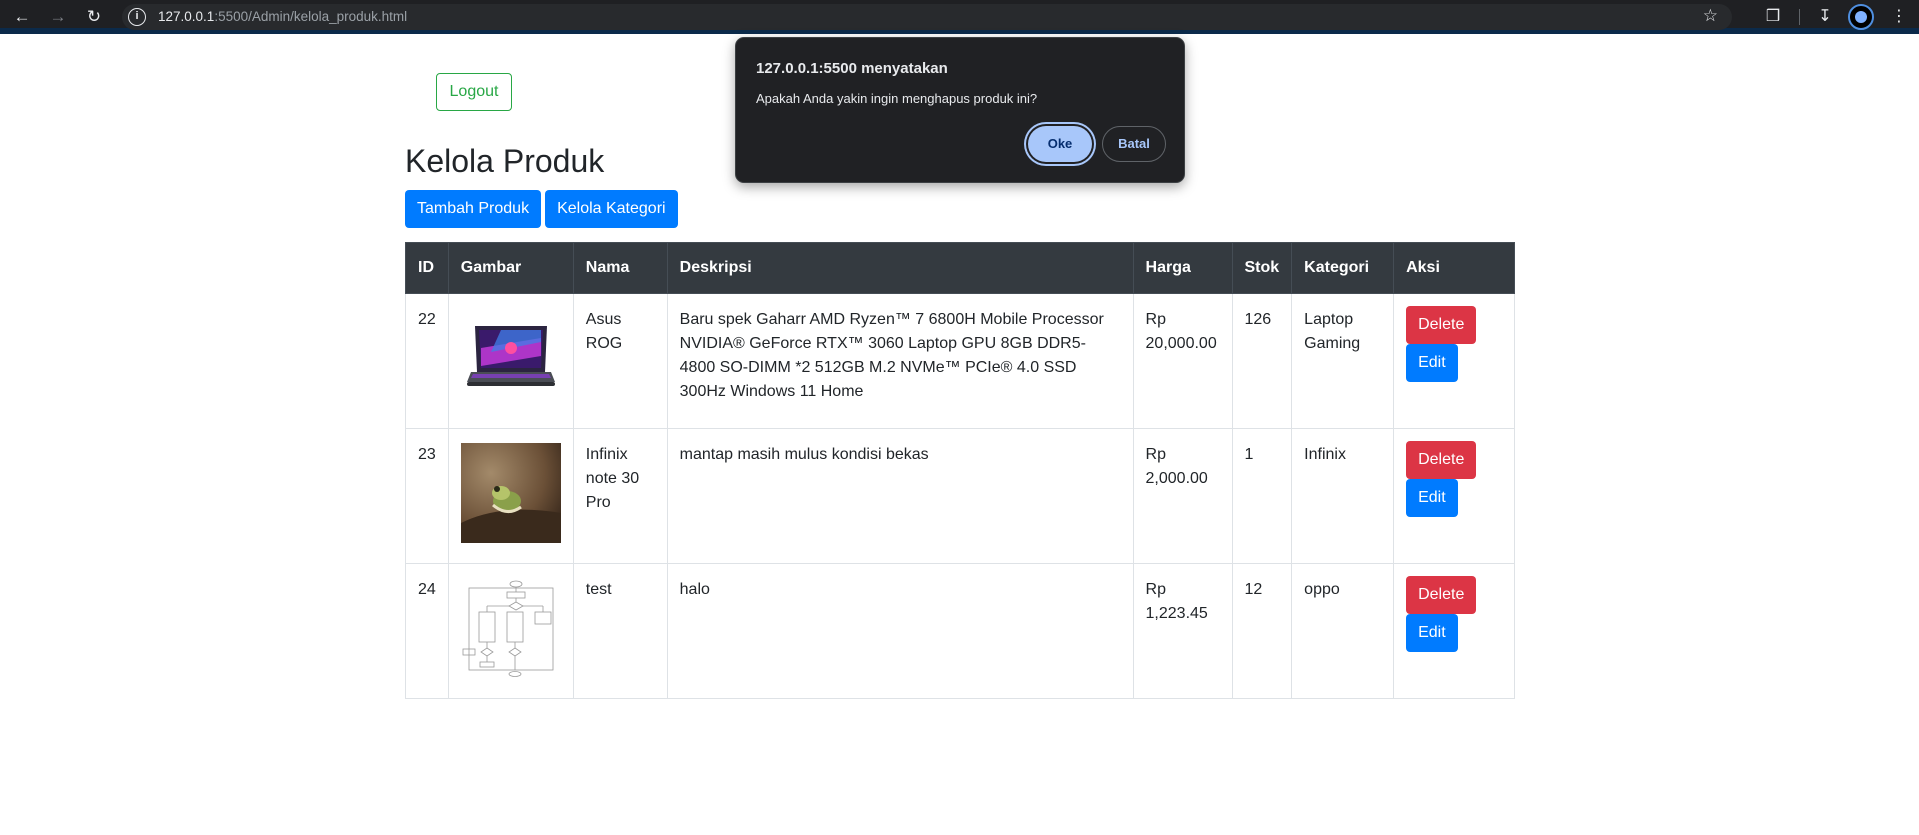  Describe the element at coordinates (1262, 631) in the screenshot. I see `cell-stok: 12` at that location.